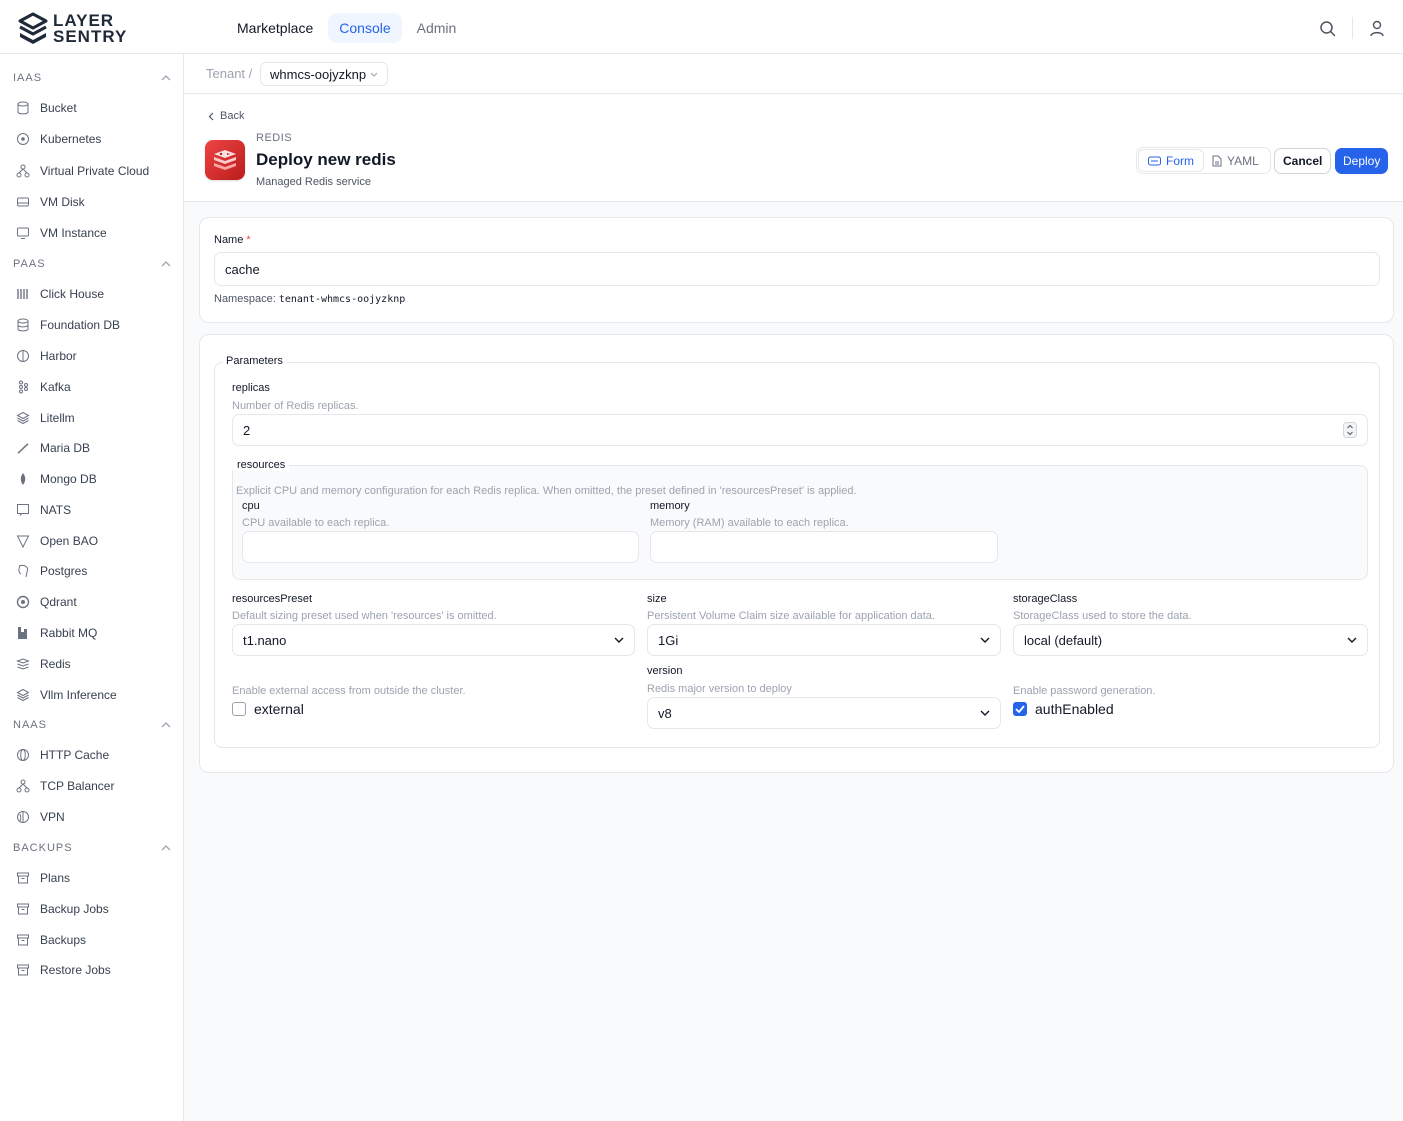 This screenshot has width=1403, height=1121. What do you see at coordinates (1327, 28) in the screenshot?
I see `search-icon` at bounding box center [1327, 28].